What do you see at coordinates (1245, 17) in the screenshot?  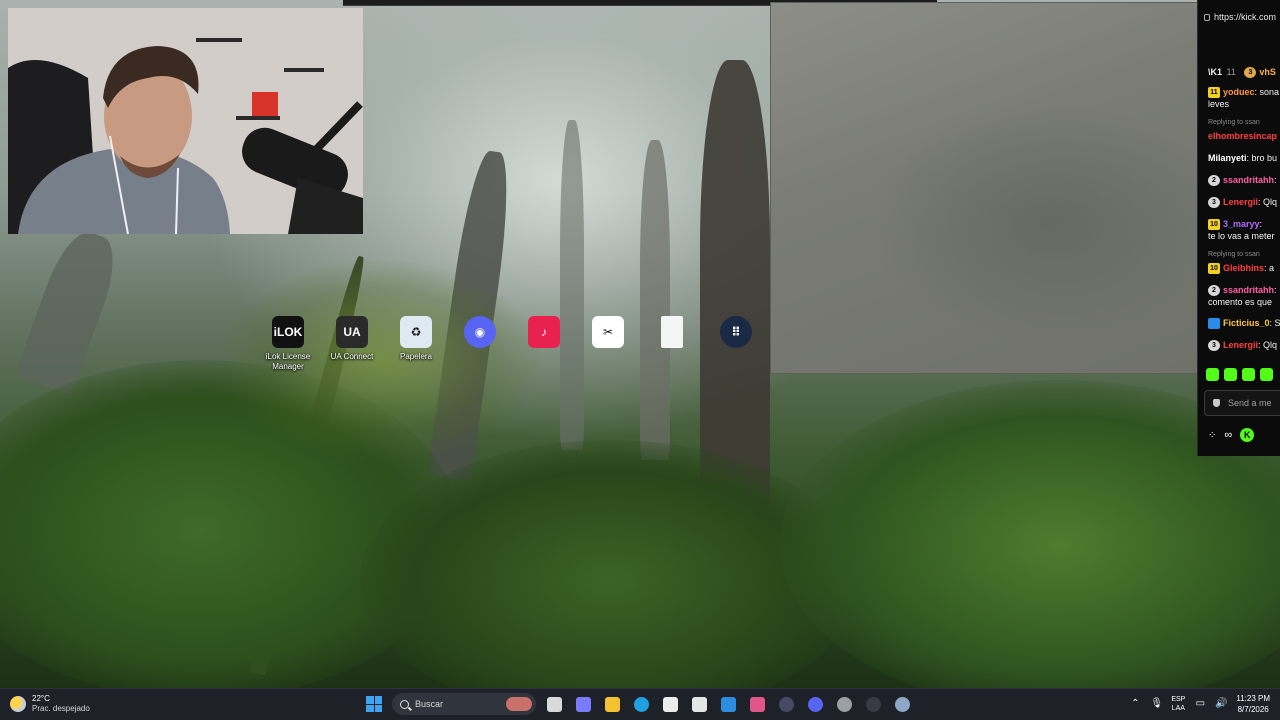 I see `url-text: https://kick.com` at bounding box center [1245, 17].